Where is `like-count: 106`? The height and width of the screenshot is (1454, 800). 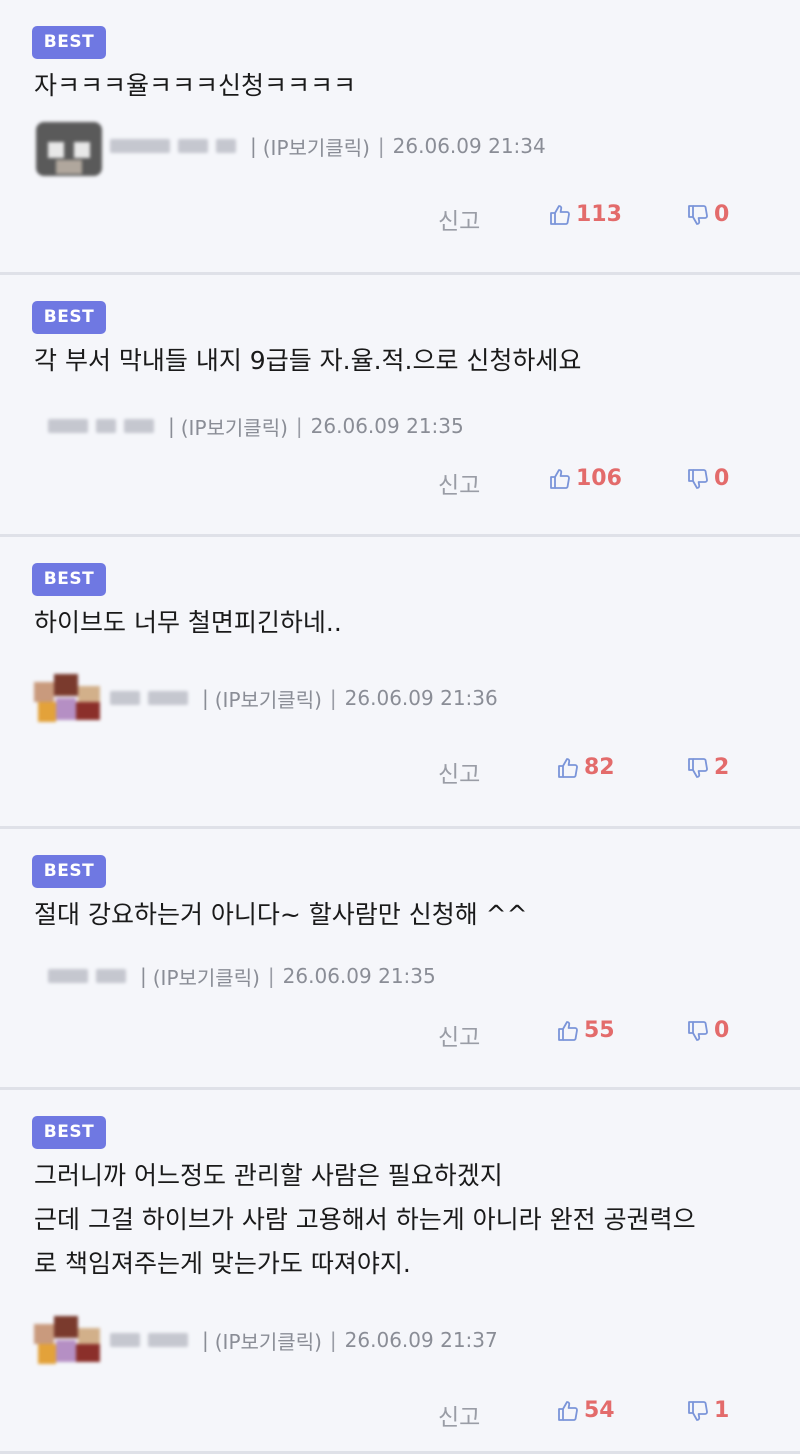 like-count: 106 is located at coordinates (599, 478).